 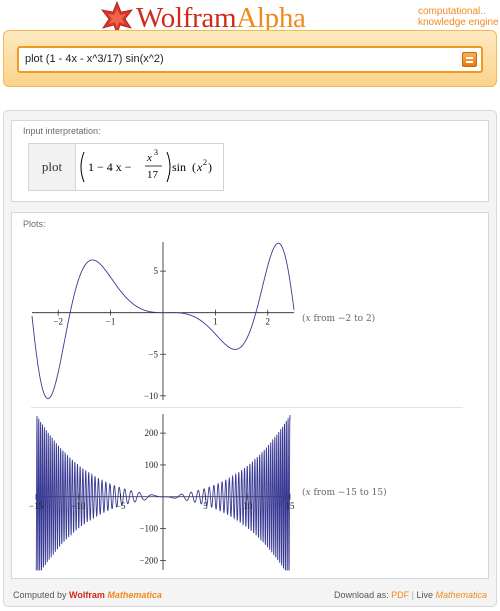 I want to click on search-query-text: plot (1 - 4x - x^3/17) sin(x^2), so click(x=94, y=59).